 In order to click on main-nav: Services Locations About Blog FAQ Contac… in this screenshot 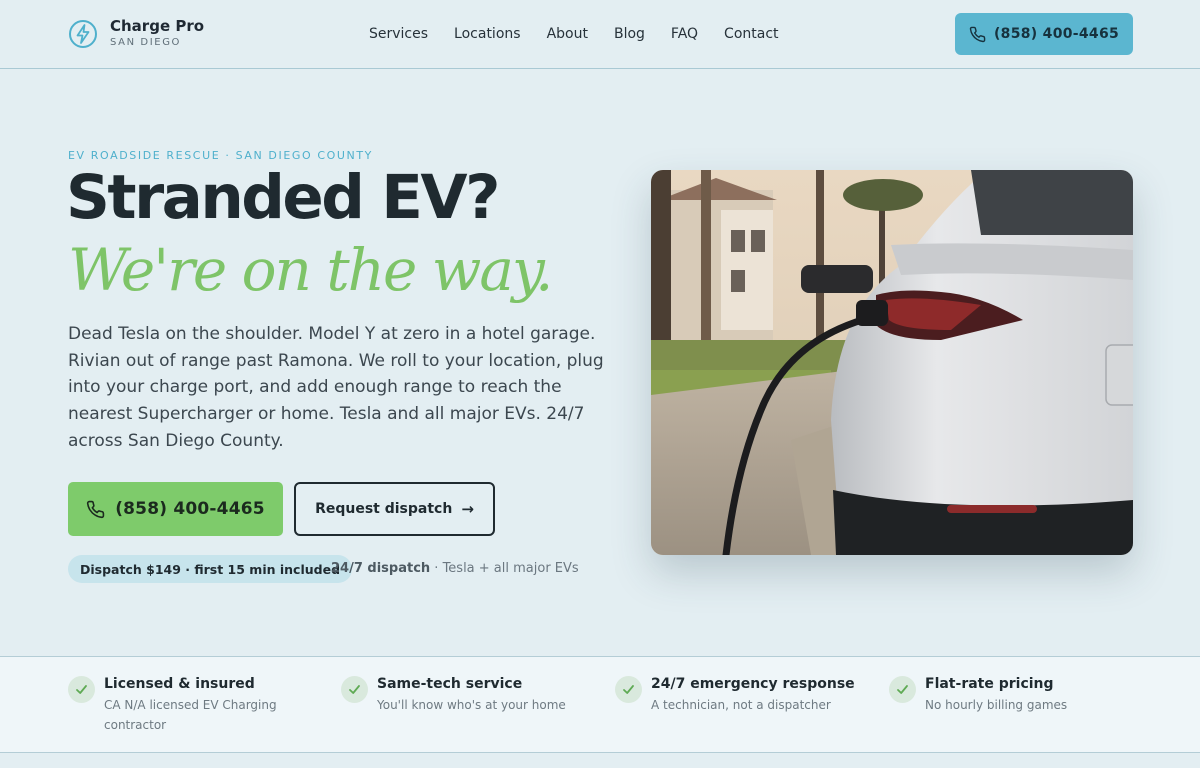, I will do `click(574, 34)`.